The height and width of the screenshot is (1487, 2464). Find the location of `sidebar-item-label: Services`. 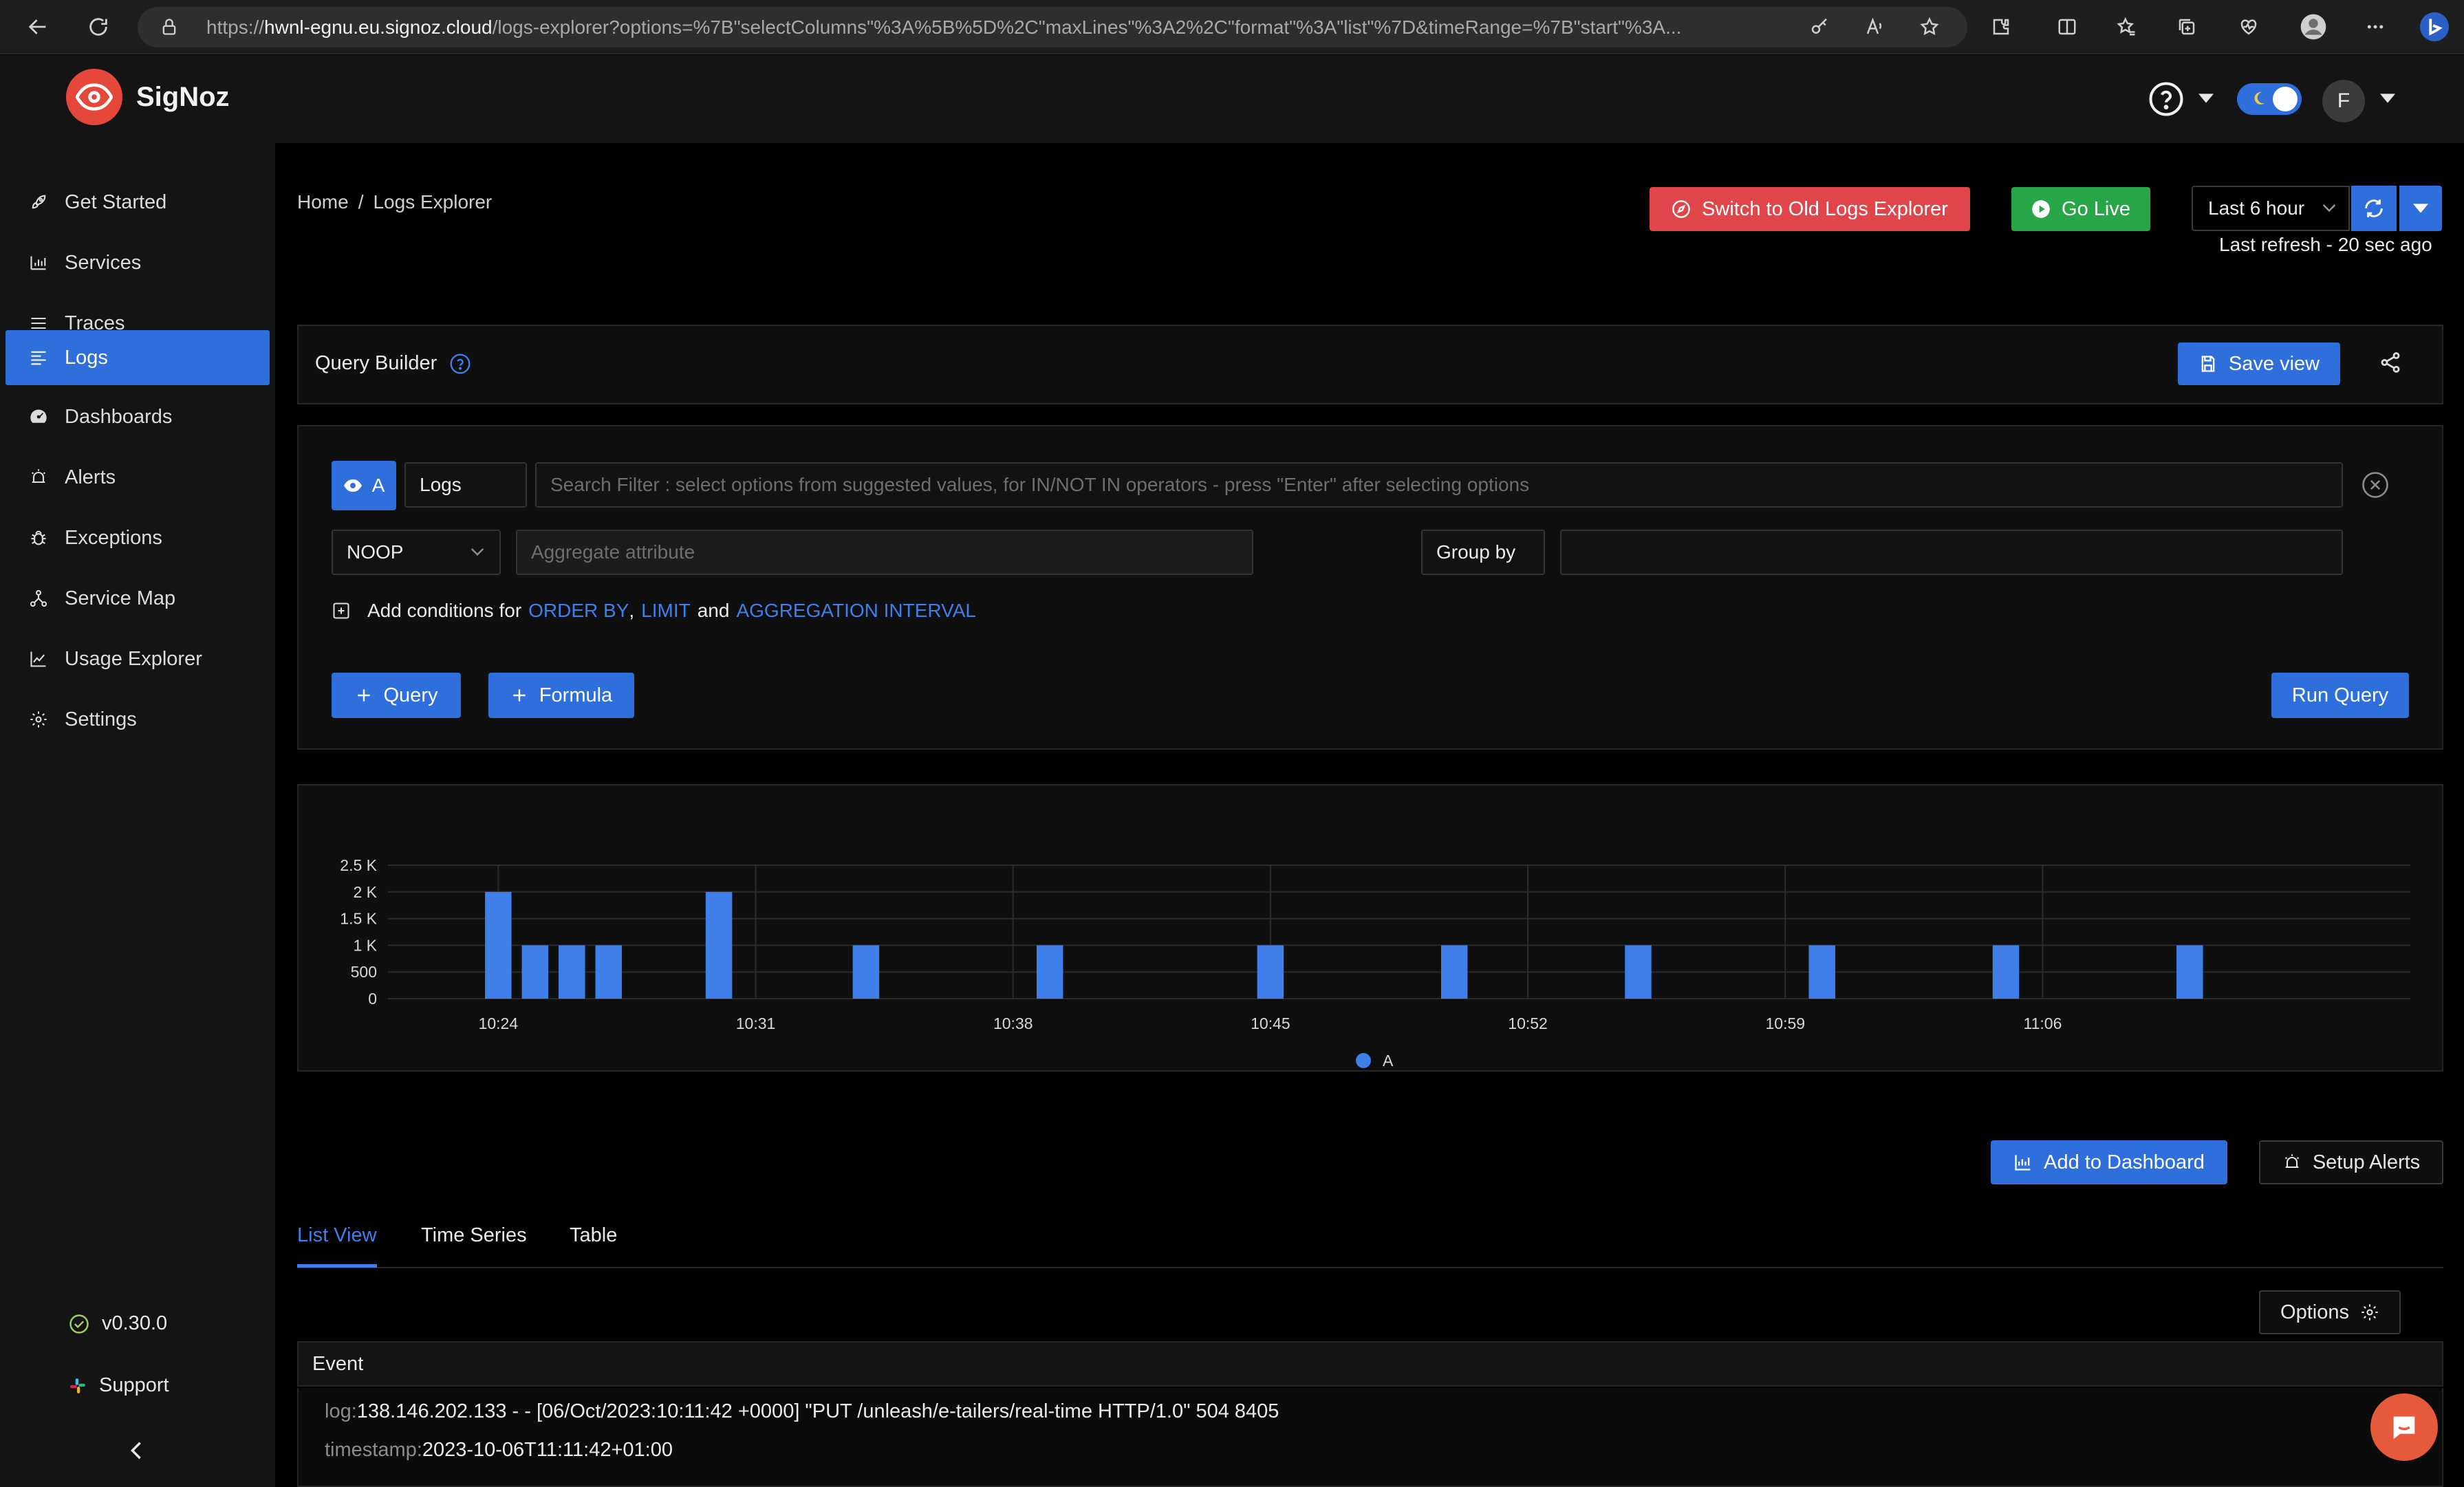

sidebar-item-label: Services is located at coordinates (103, 262).